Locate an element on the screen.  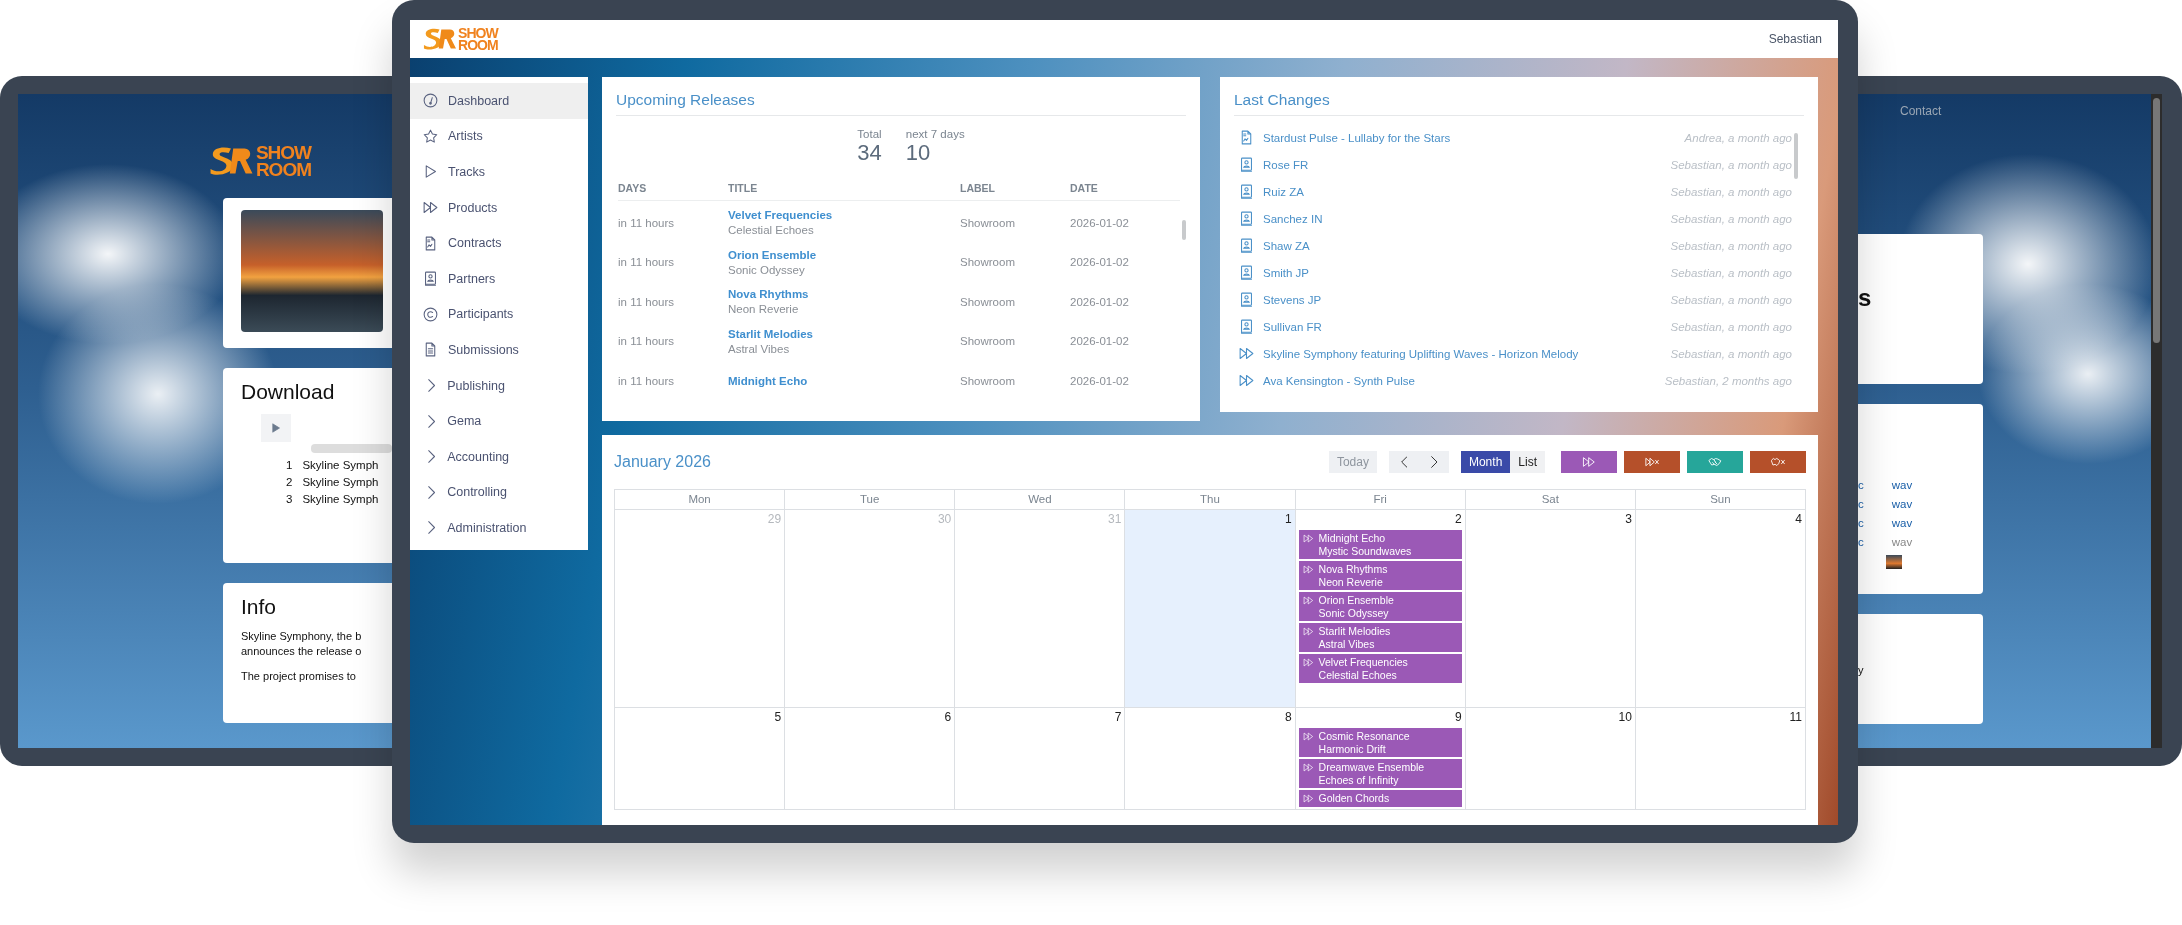
fast-forward-icon is located at coordinates (1308, 767).